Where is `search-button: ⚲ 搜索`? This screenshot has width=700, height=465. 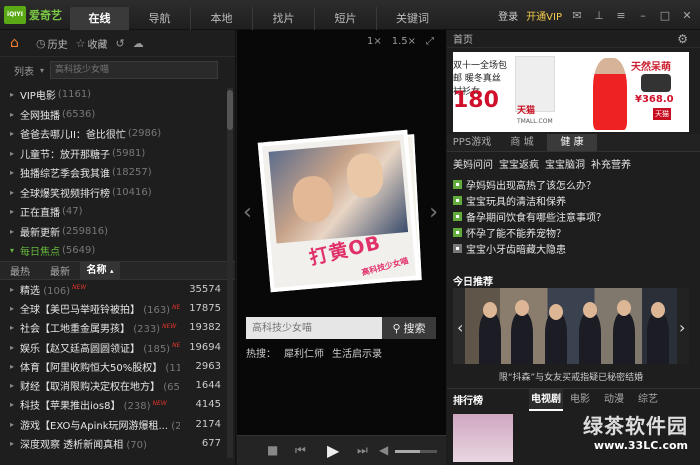 search-button: ⚲ 搜索 is located at coordinates (409, 328).